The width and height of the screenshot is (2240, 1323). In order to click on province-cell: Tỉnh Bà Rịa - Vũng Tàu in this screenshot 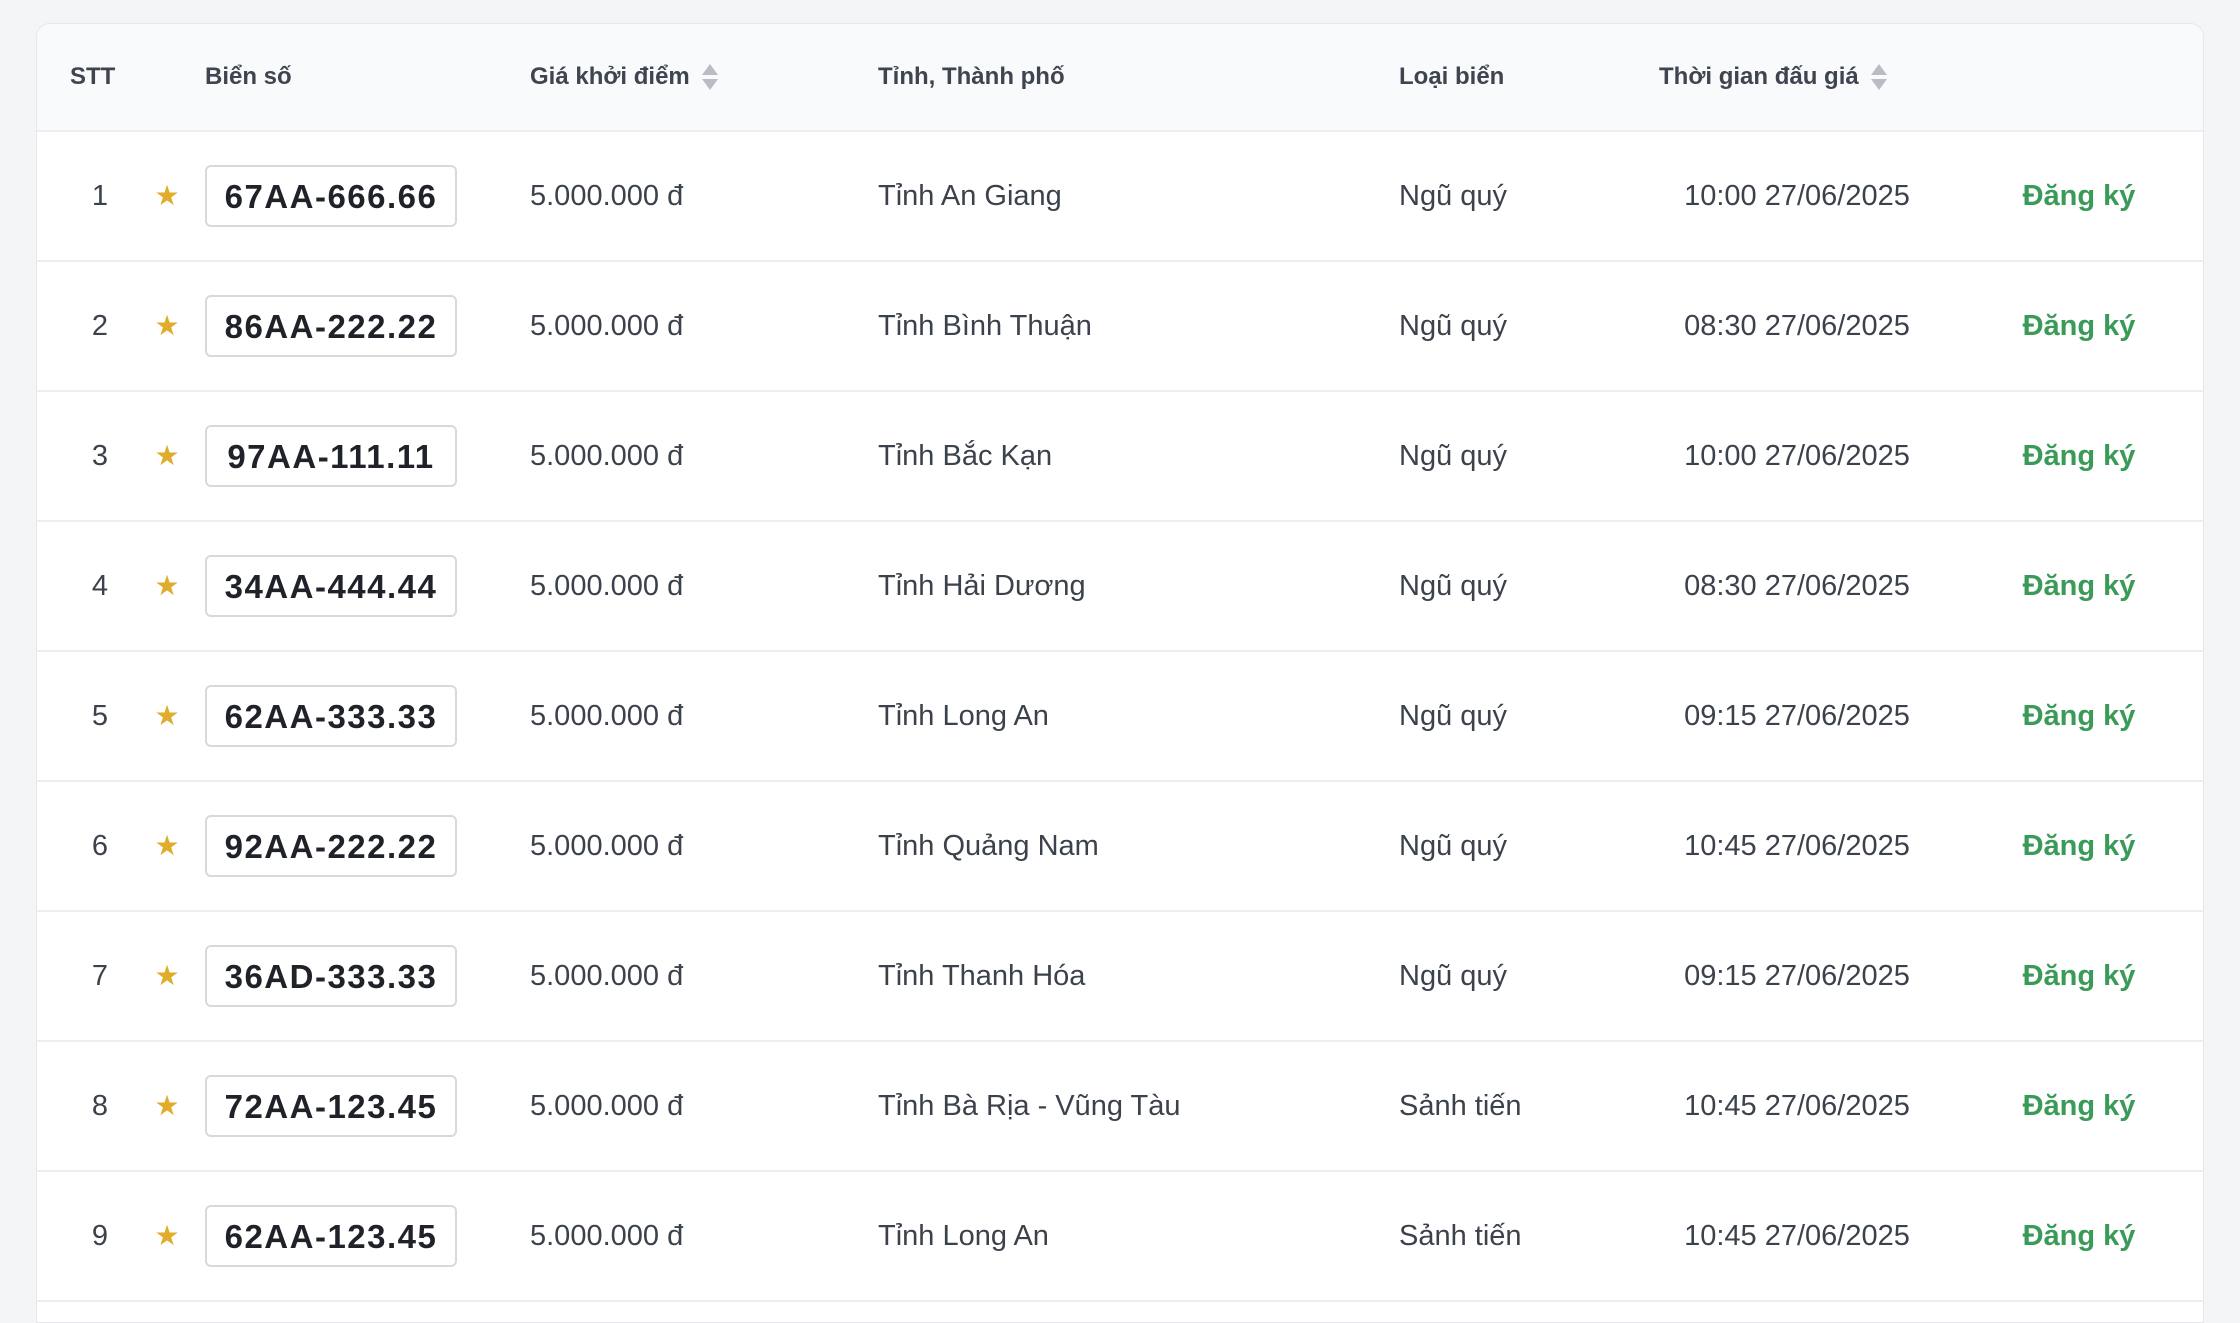, I will do `click(1029, 1106)`.